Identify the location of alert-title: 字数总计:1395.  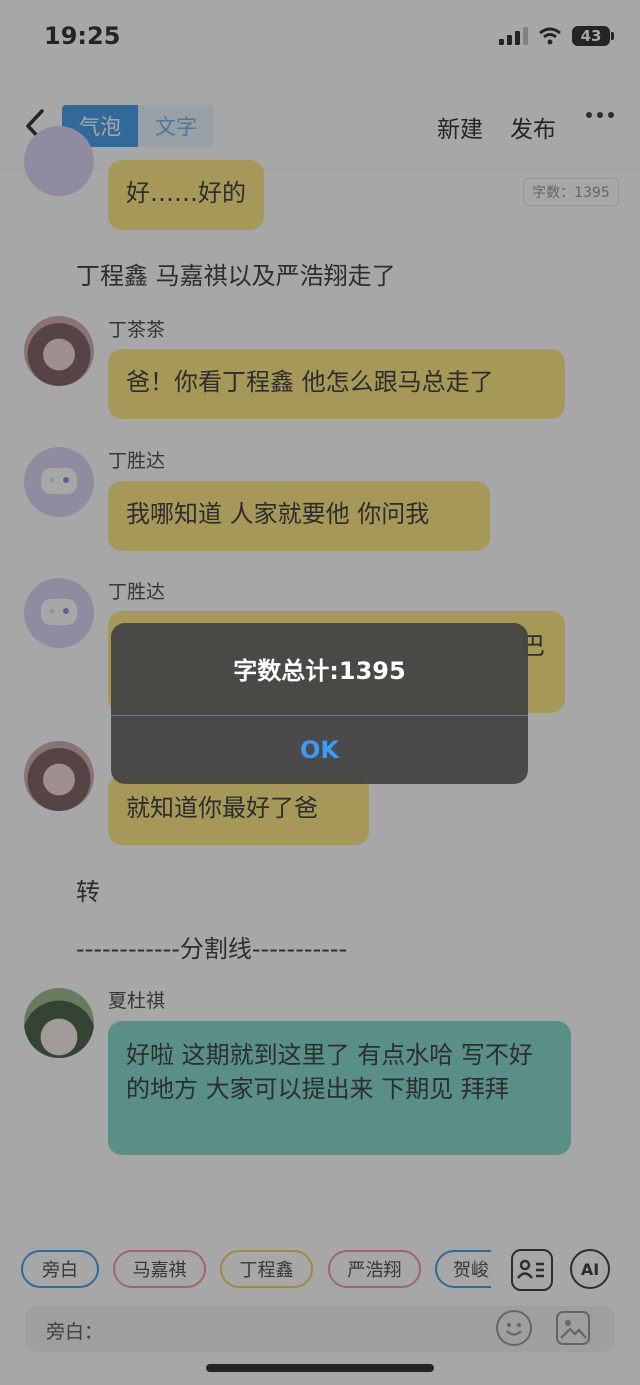
(319, 671).